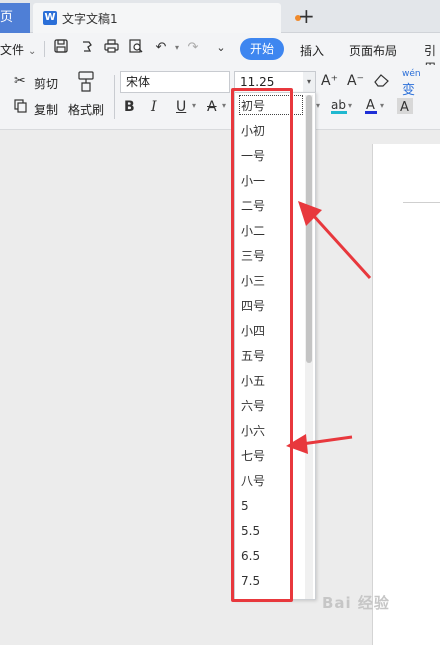  I want to click on annotation-arrow-upper, so click(335, 240).